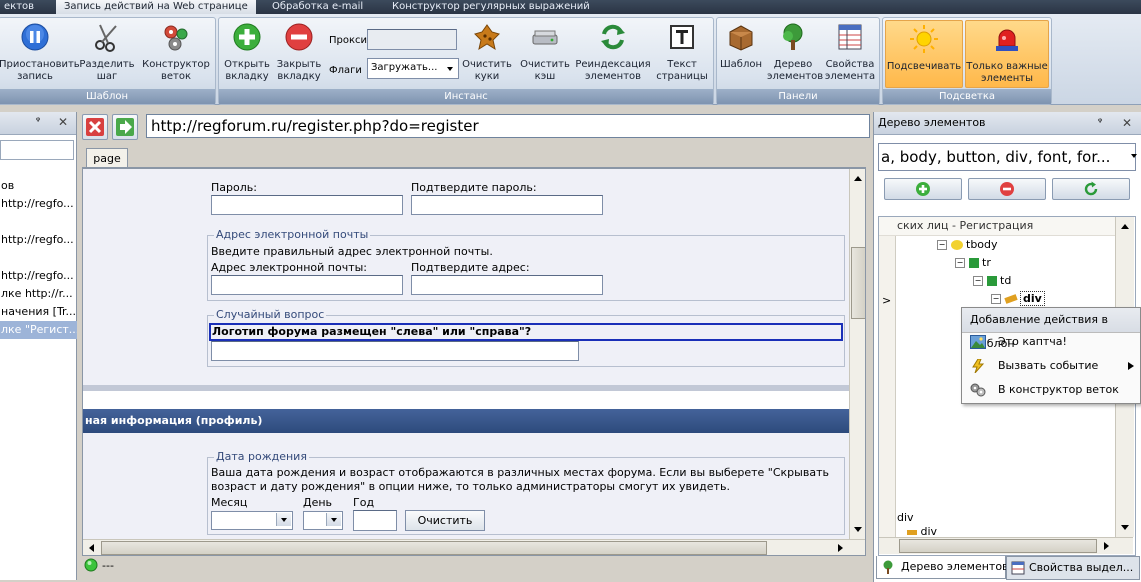 This screenshot has height=582, width=1141. What do you see at coordinates (905, 518) in the screenshot?
I see `tree-node-div-lower: div` at bounding box center [905, 518].